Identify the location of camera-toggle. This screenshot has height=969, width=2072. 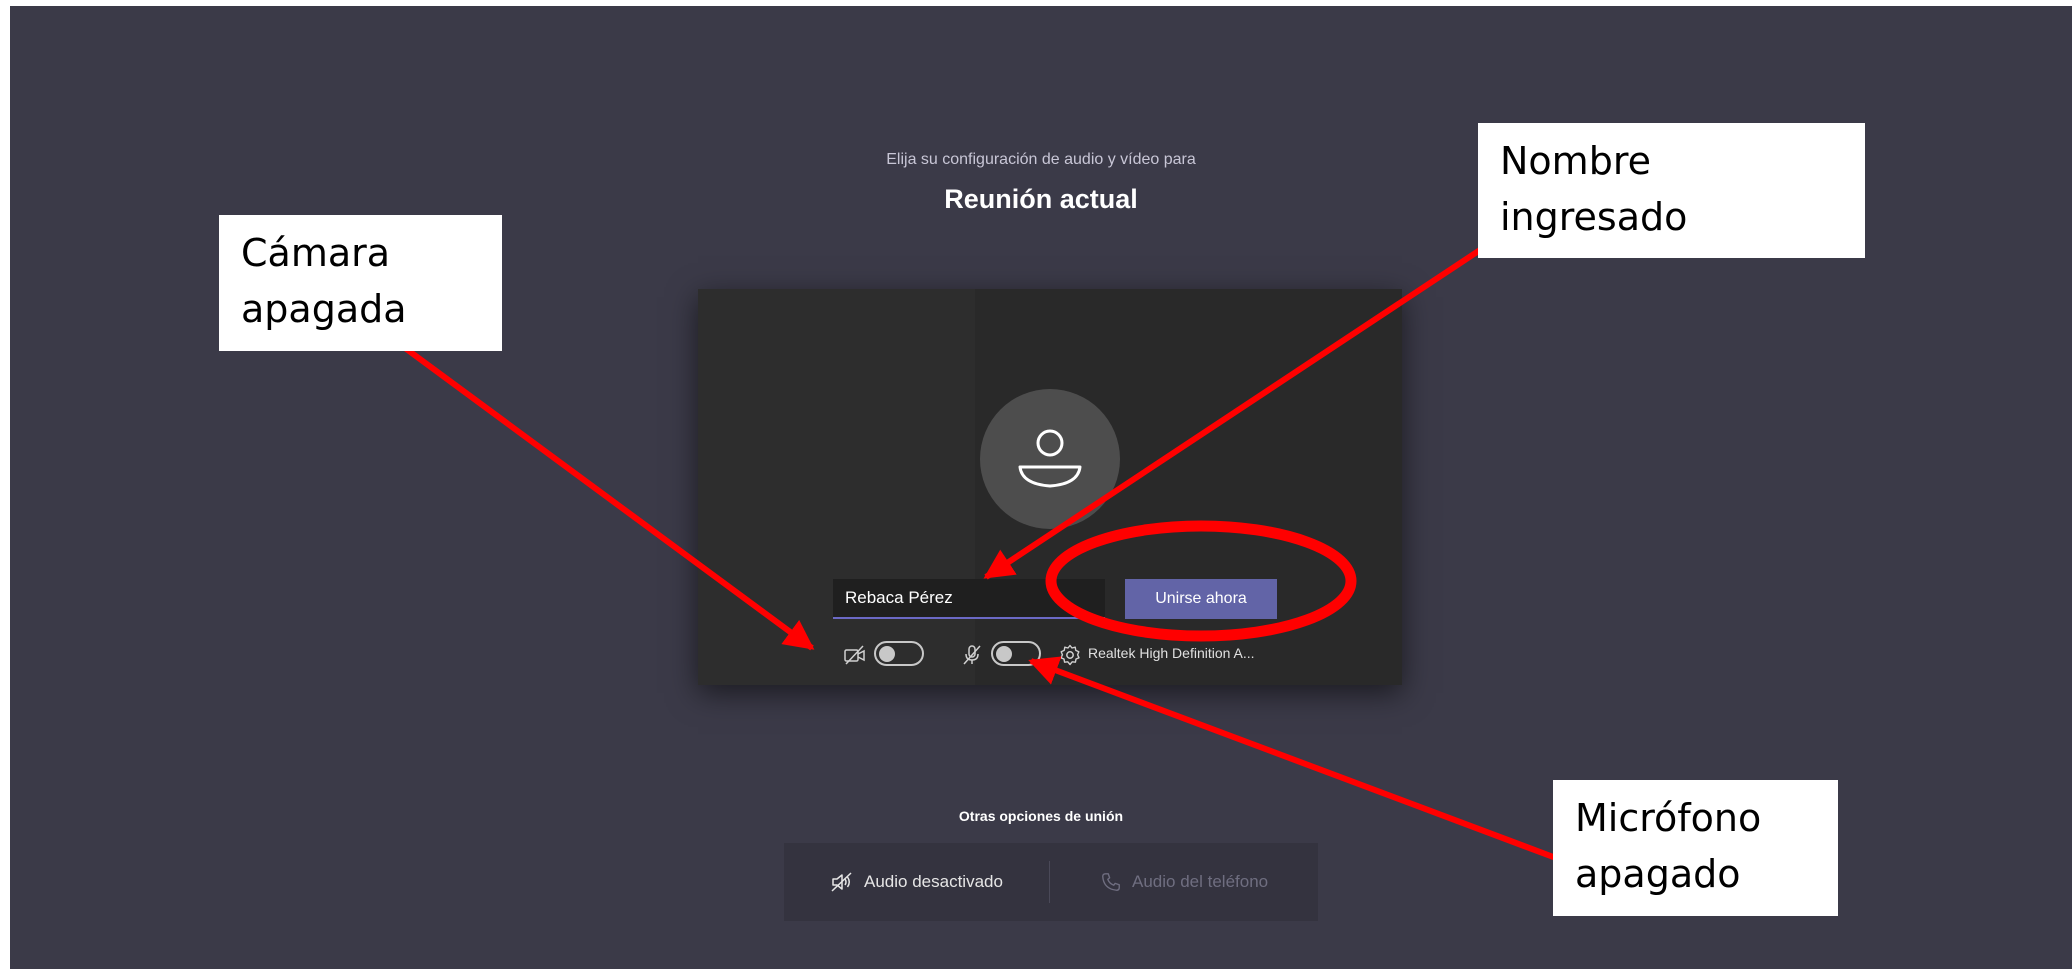
(899, 653).